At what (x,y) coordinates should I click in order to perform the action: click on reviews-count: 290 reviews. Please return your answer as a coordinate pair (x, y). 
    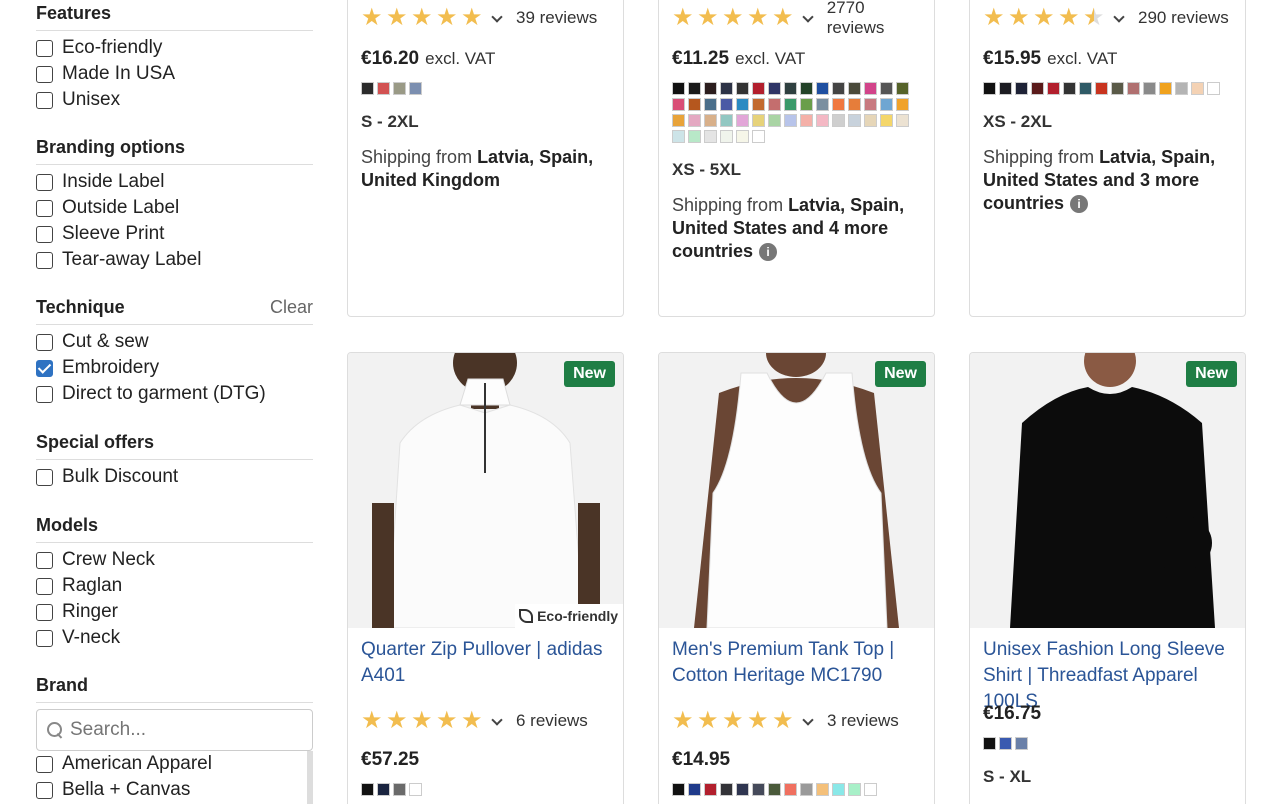
    Looking at the image, I should click on (1183, 18).